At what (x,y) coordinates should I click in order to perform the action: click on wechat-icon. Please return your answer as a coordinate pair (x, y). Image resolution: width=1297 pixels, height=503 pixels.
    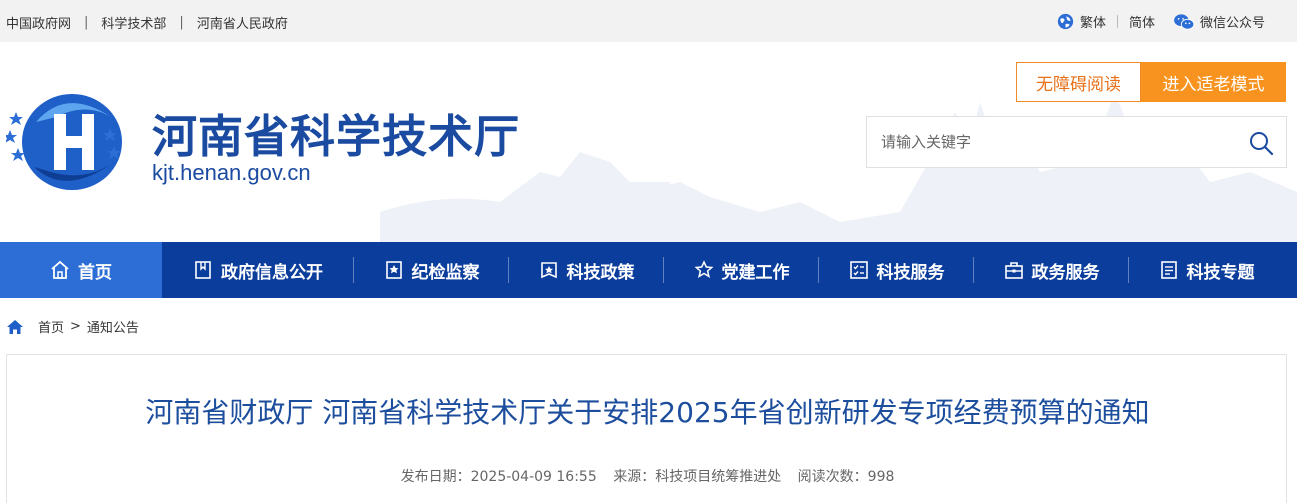
    Looking at the image, I should click on (1184, 21).